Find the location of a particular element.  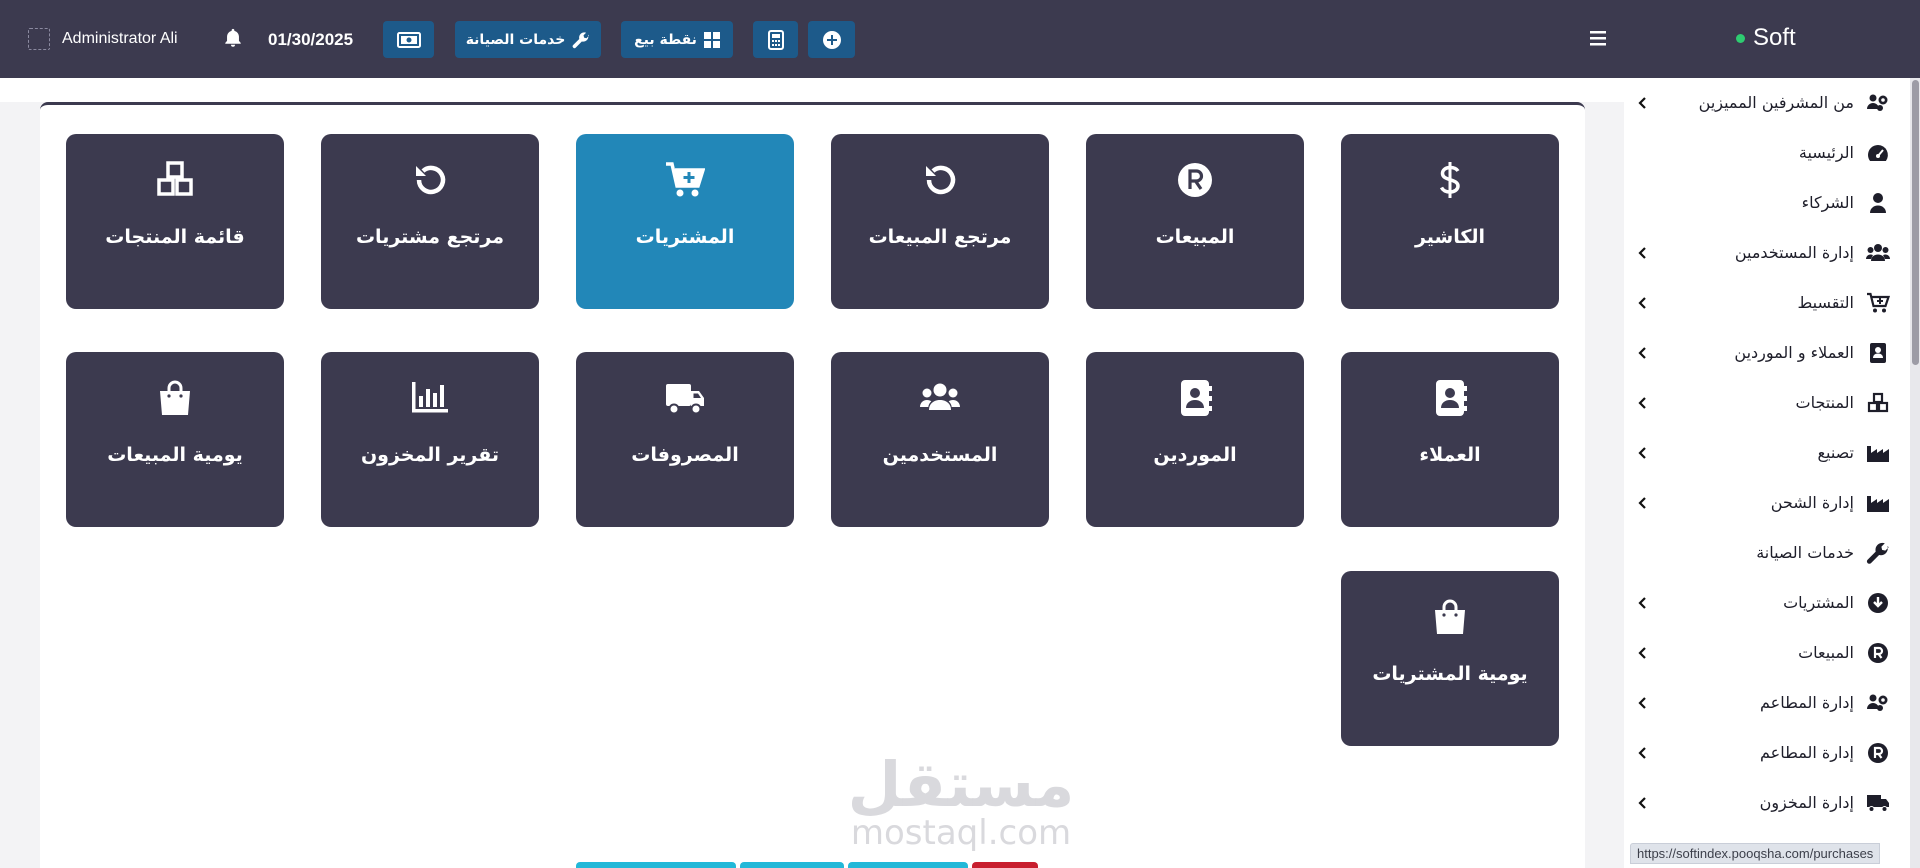

sidebar-item-home: الرئيسية is located at coordinates (1764, 153).